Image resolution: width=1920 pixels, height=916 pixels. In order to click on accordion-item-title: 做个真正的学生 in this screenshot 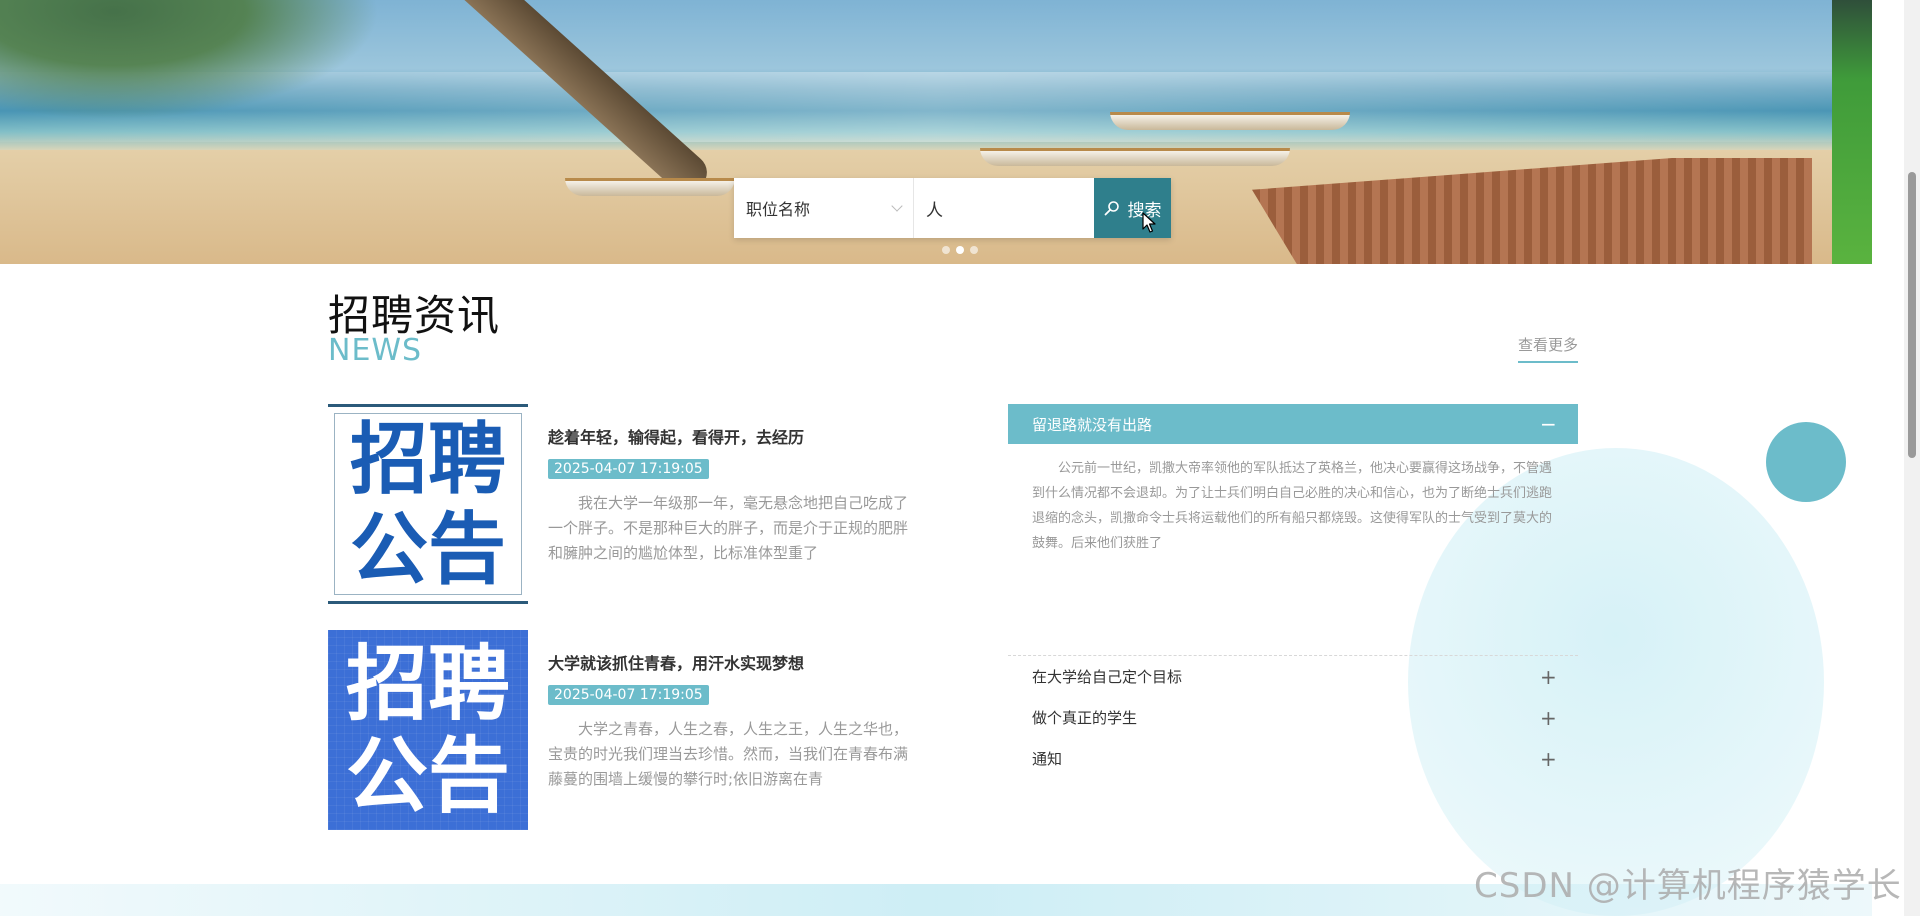, I will do `click(1085, 718)`.